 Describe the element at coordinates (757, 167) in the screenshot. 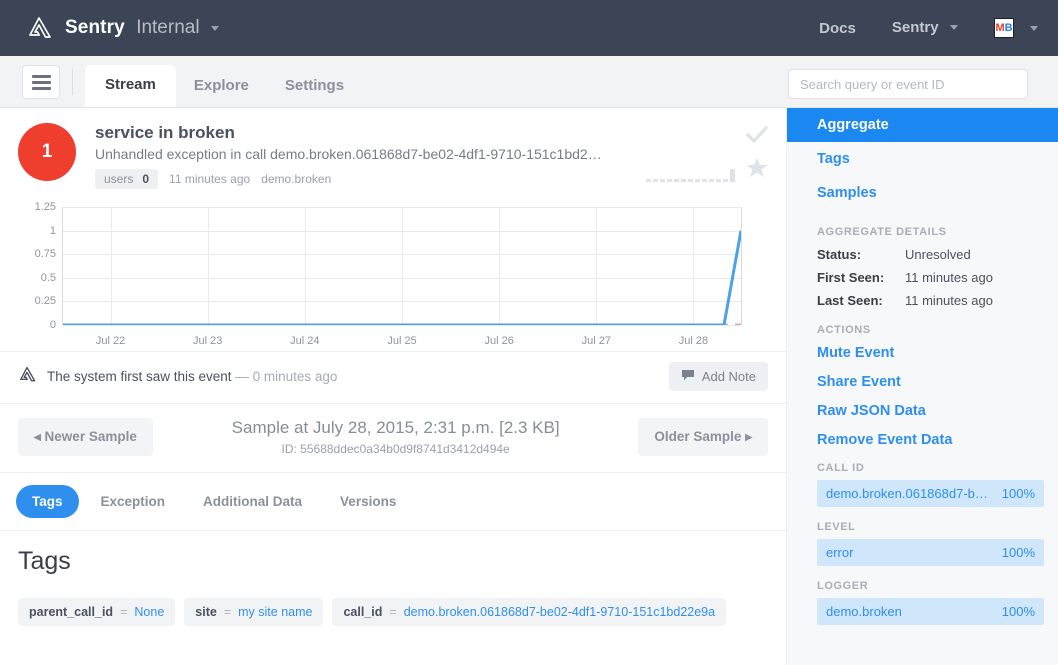

I see `star-icon` at that location.